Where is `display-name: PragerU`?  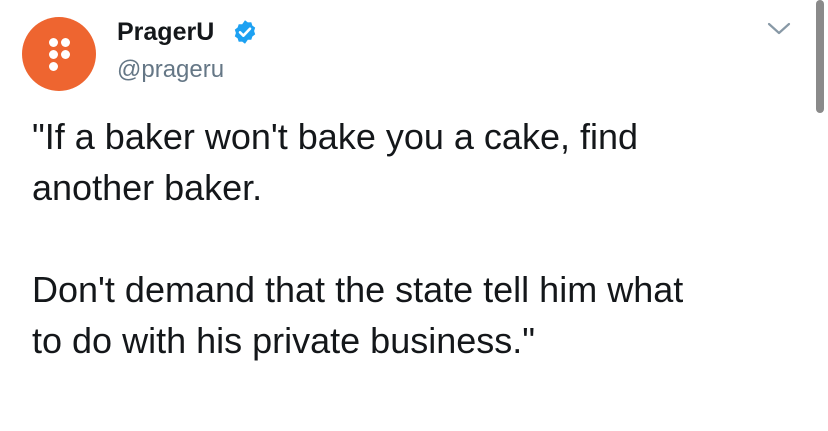
display-name: PragerU is located at coordinates (165, 32).